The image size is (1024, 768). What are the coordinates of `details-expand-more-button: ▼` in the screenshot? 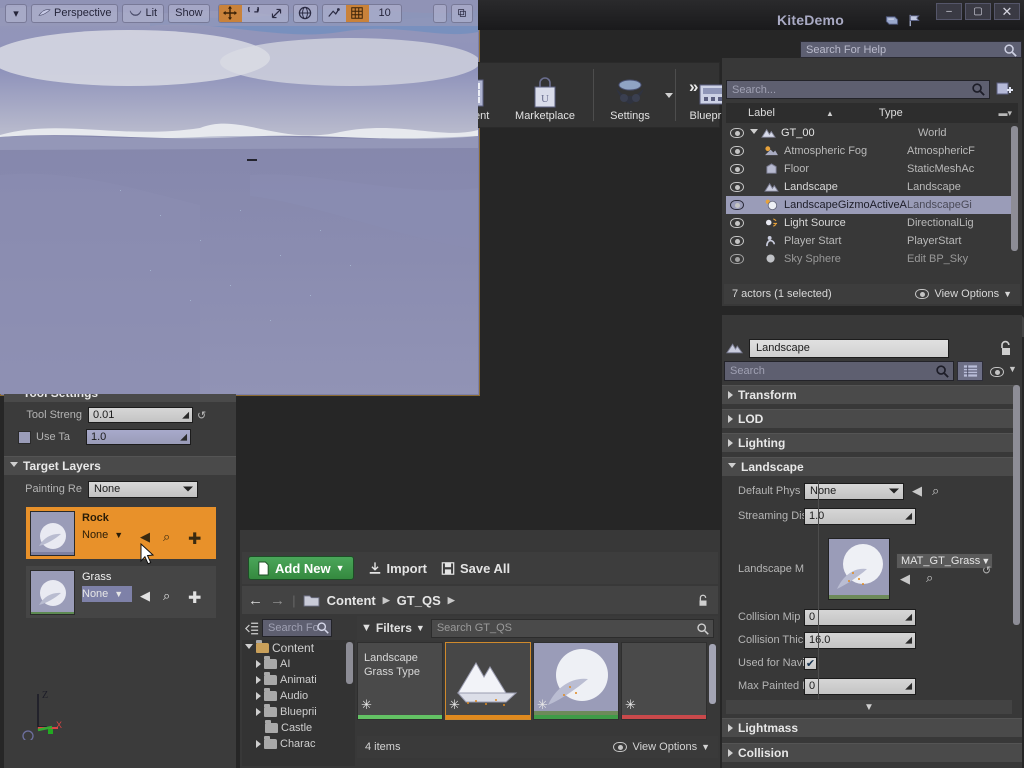 It's located at (869, 707).